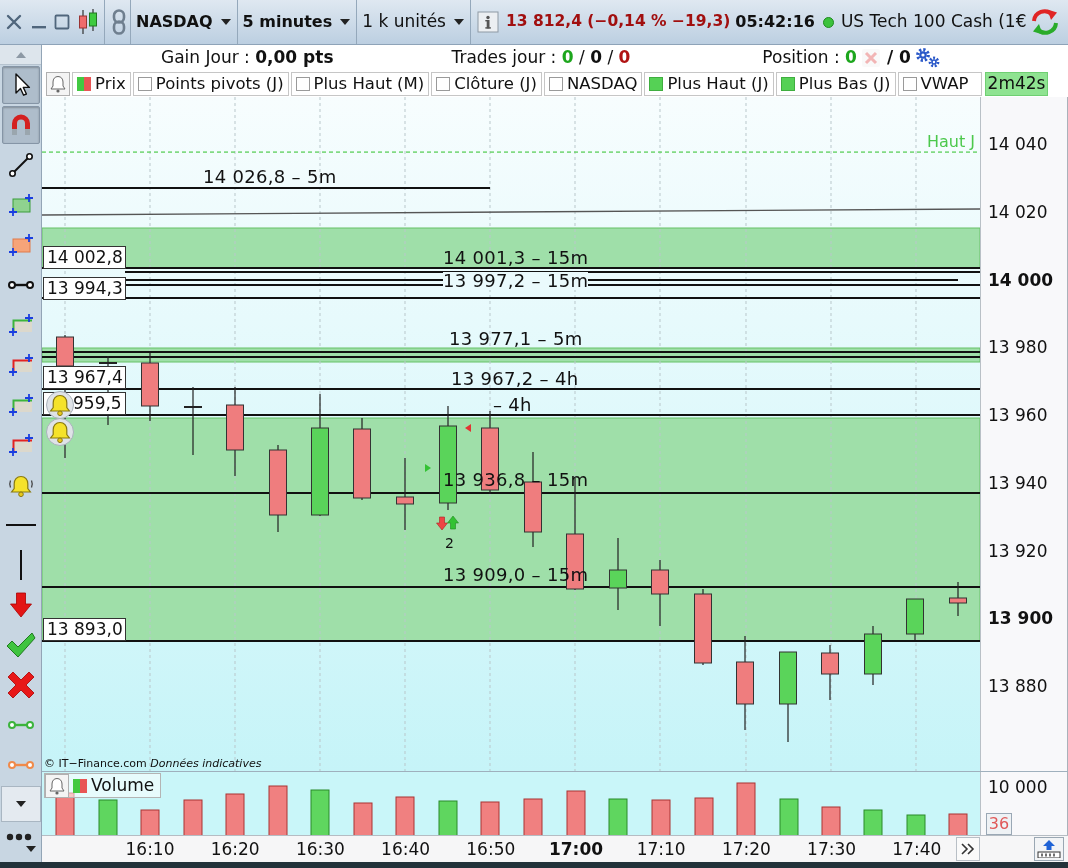  I want to click on legend-item: Prix, so click(101, 84).